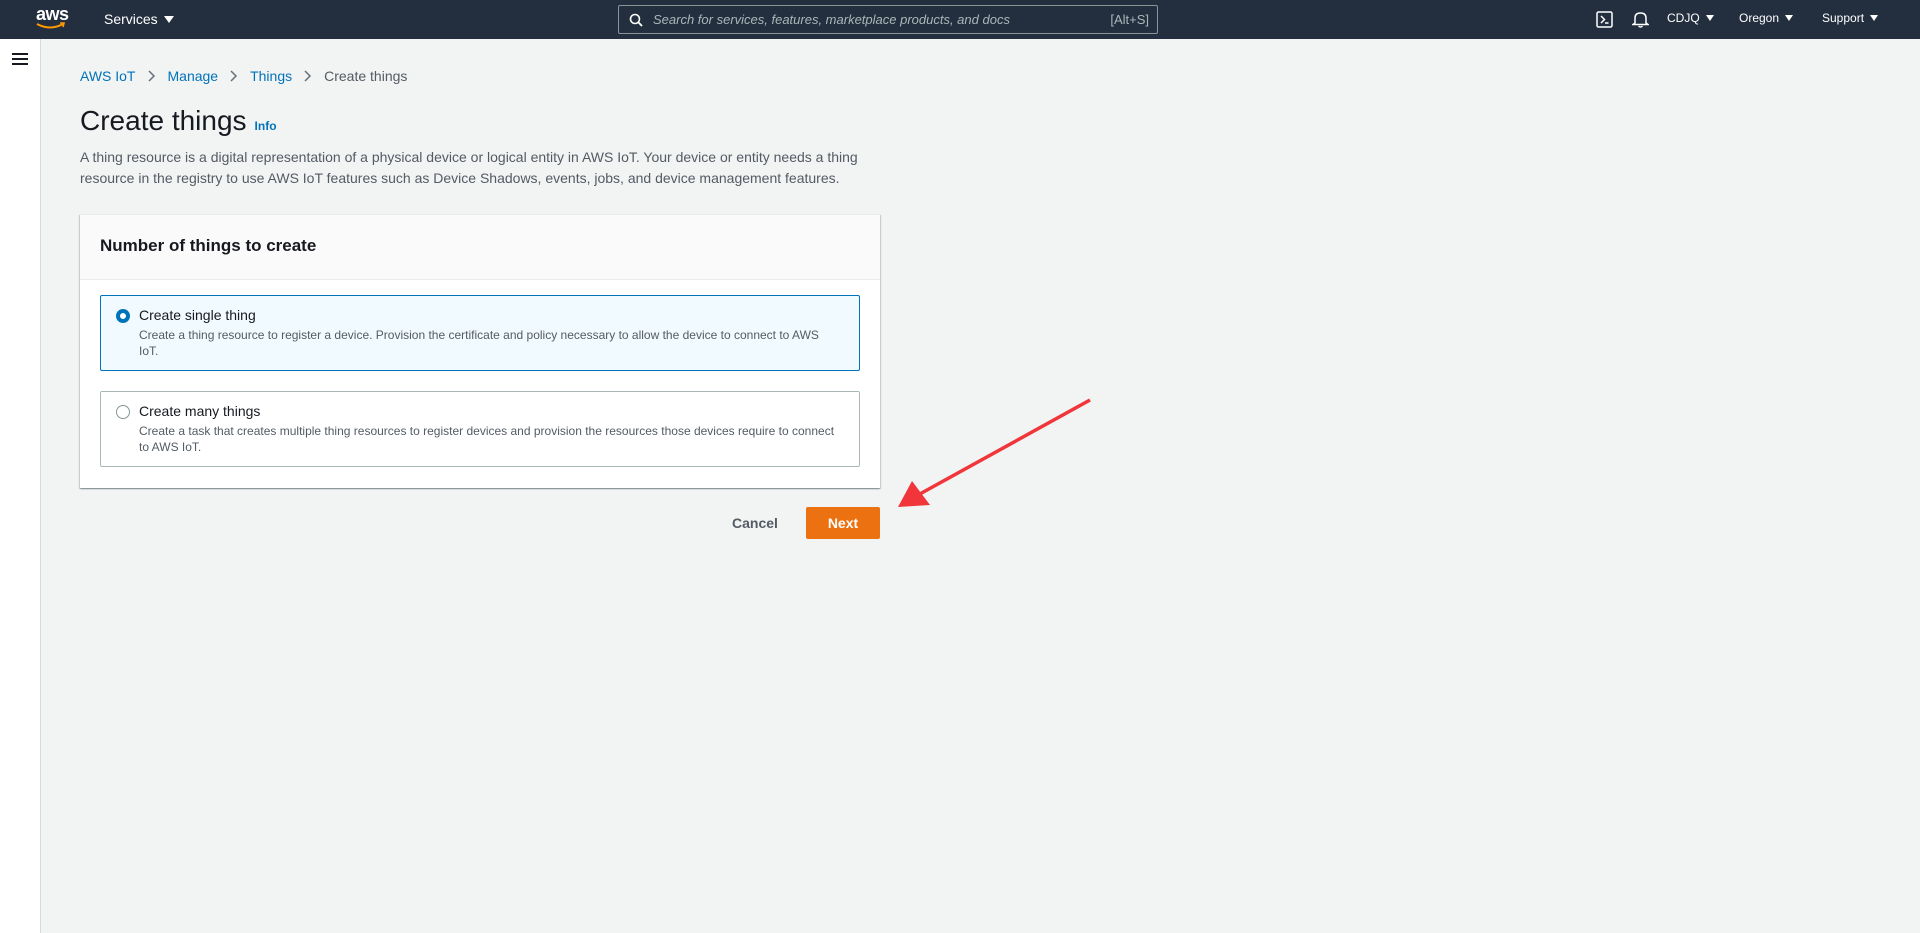 This screenshot has height=933, width=1920. I want to click on support-menu: Support, so click(1850, 18).